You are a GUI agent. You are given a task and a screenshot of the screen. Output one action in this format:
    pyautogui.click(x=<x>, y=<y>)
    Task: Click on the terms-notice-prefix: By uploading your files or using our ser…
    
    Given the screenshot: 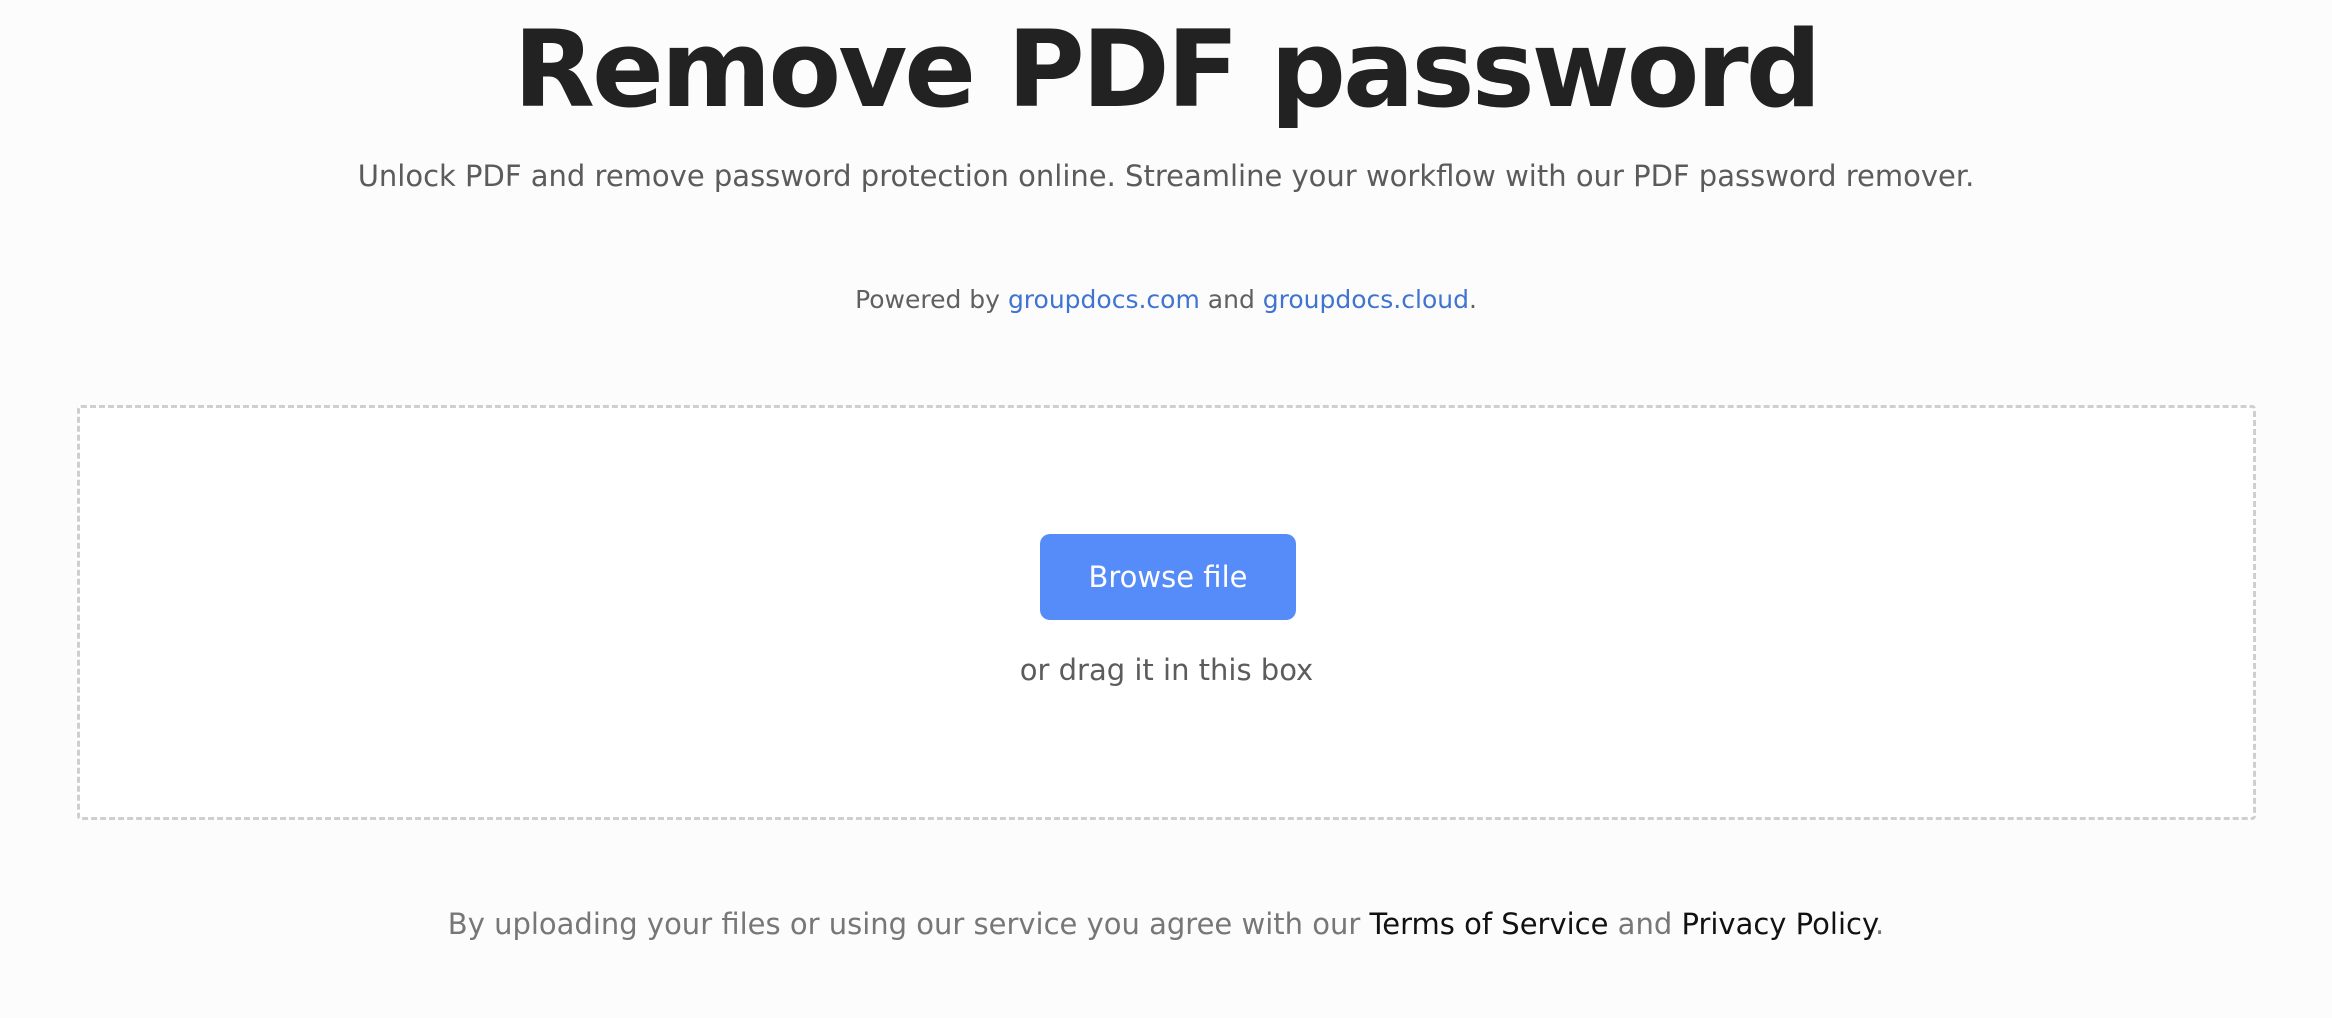 What is the action you would take?
    pyautogui.click(x=908, y=924)
    